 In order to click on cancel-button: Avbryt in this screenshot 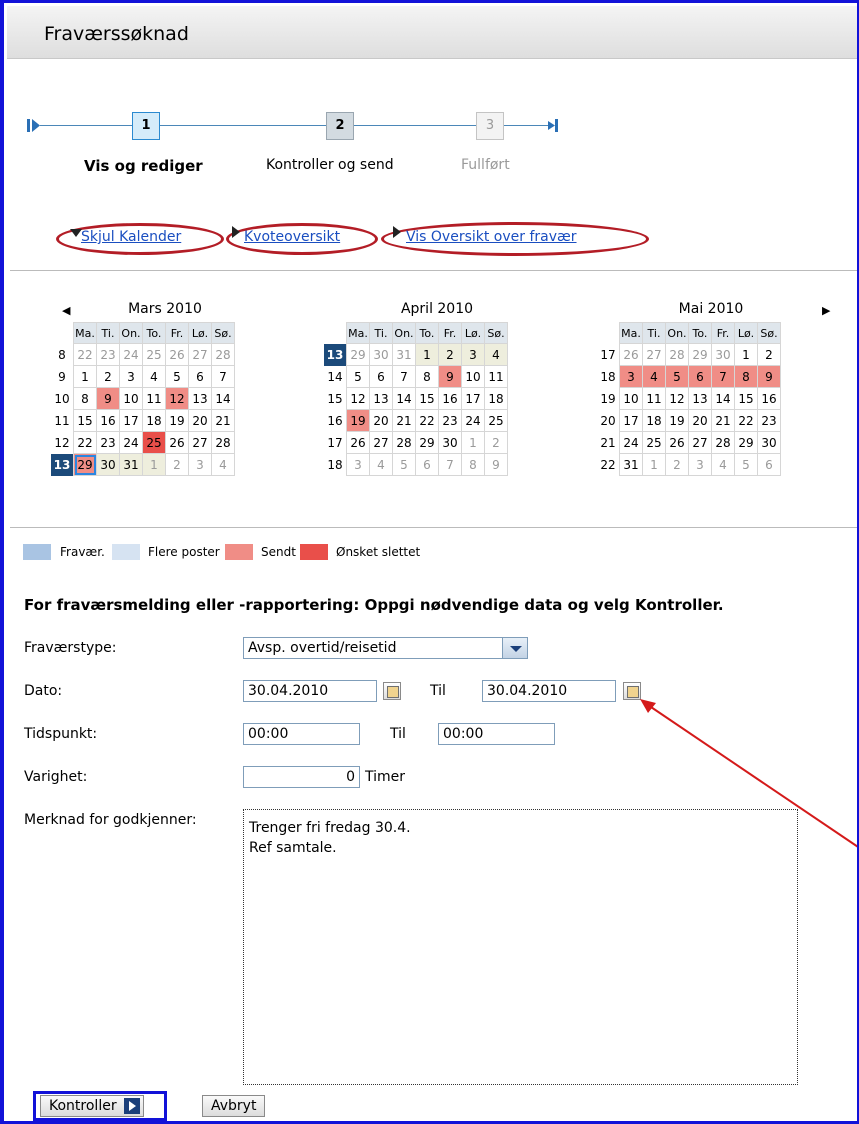, I will do `click(234, 1106)`.